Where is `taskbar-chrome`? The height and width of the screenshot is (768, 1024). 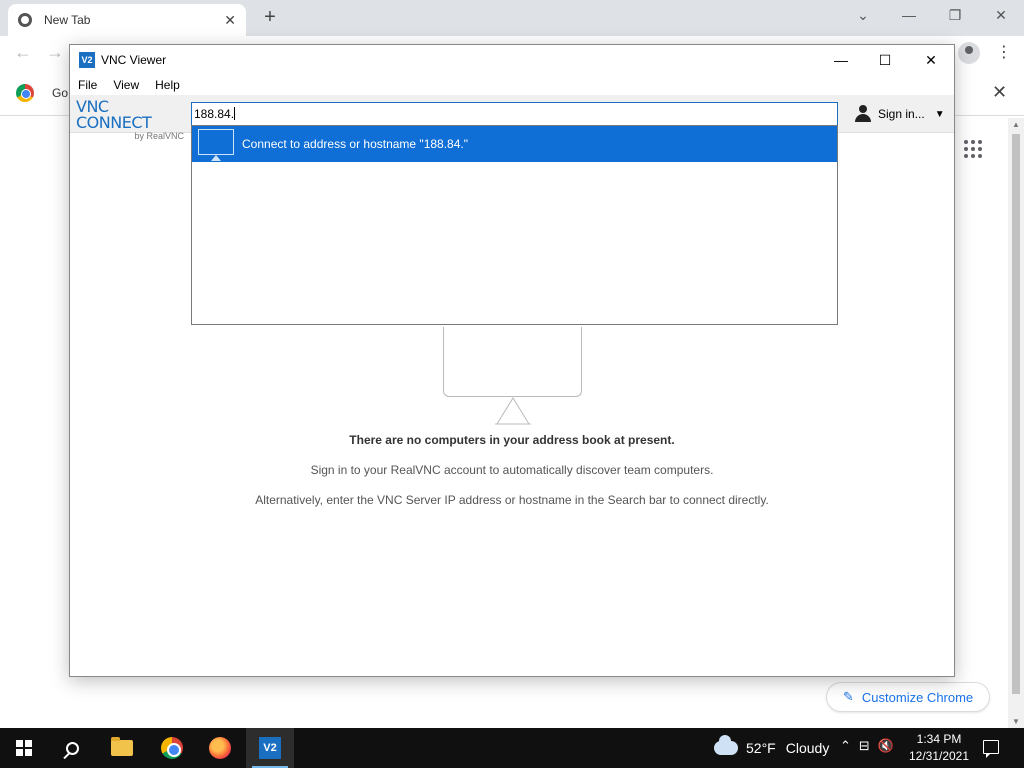
taskbar-chrome is located at coordinates (172, 748).